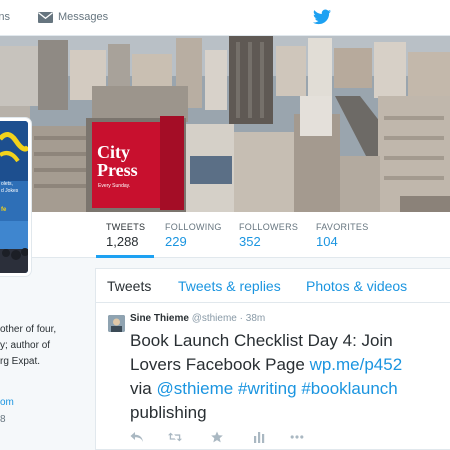  I want to click on profile-avatar: olets, d Jokes fe, so click(15, 197).